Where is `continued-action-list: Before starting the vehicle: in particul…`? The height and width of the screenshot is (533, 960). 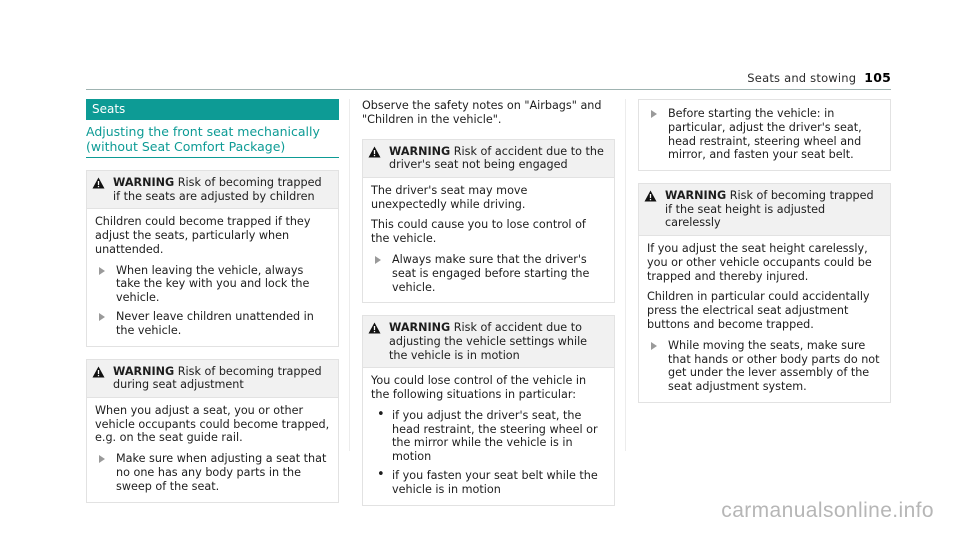
continued-action-list: Before starting the vehicle: in particul… is located at coordinates (764, 134).